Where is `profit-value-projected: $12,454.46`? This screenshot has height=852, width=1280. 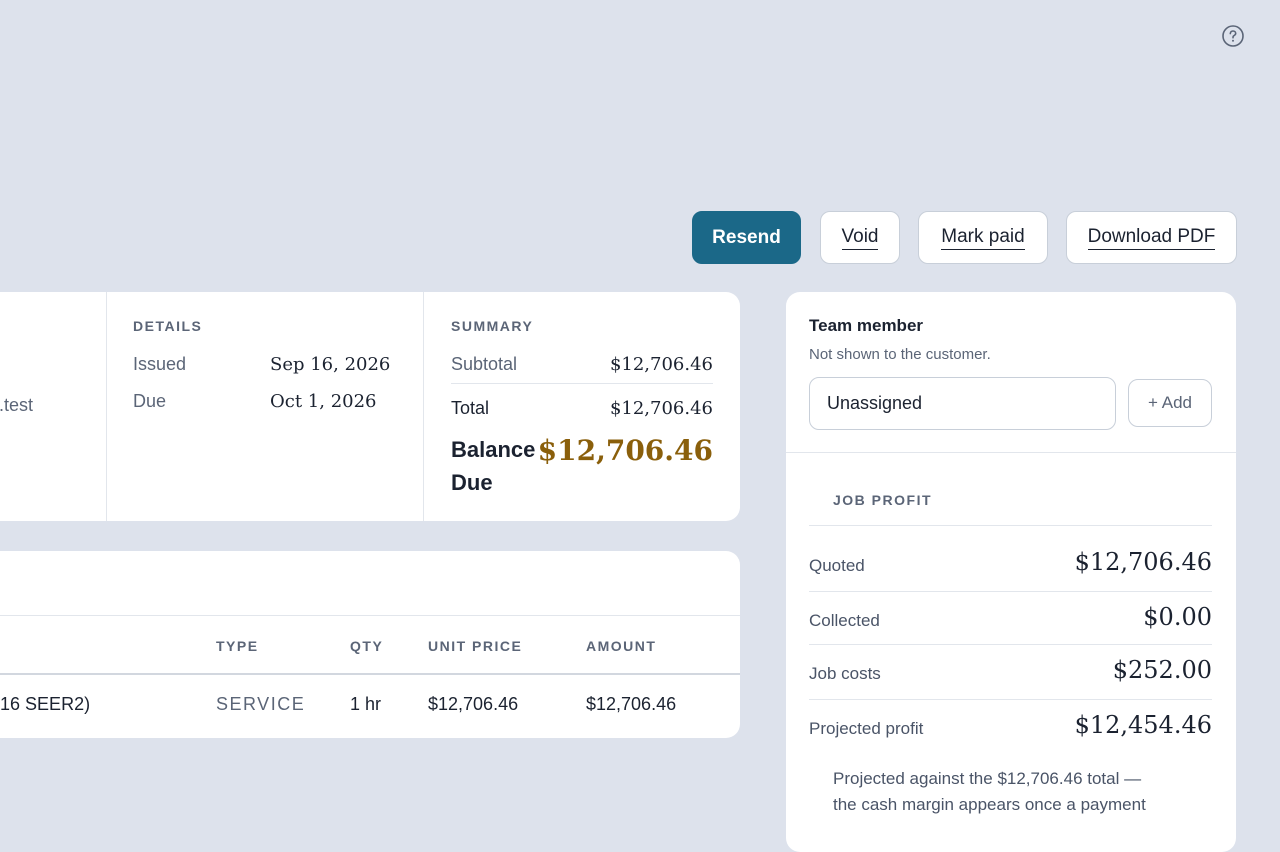 profit-value-projected: $12,454.46 is located at coordinates (1143, 725).